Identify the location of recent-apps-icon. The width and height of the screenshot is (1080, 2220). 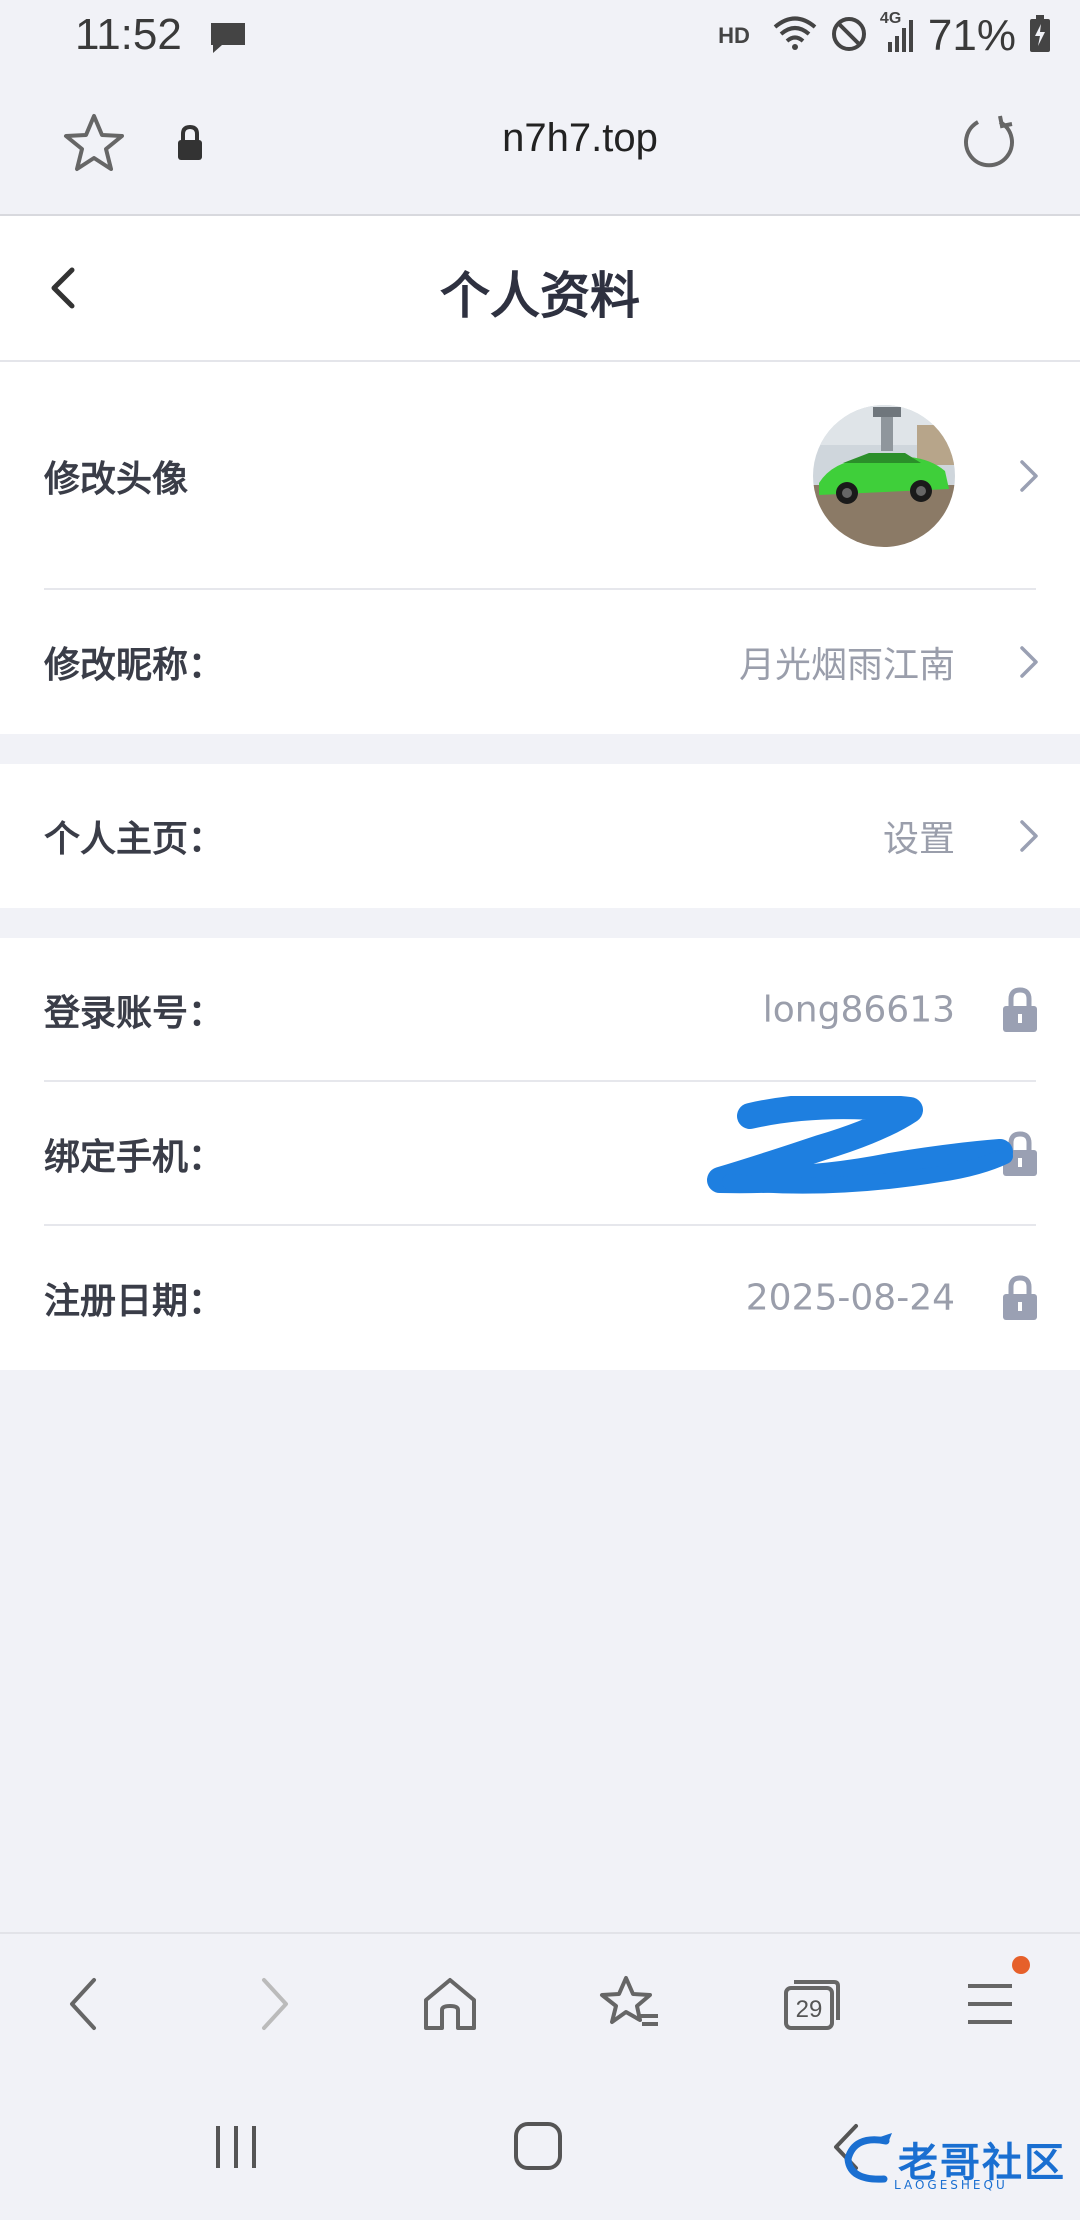
(236, 2147).